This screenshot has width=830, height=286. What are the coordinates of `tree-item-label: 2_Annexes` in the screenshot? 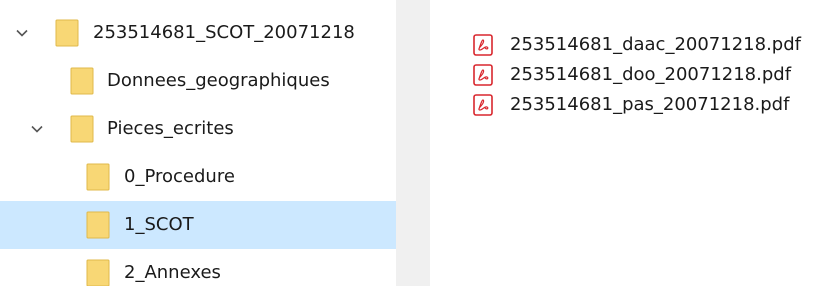 It's located at (172, 272).